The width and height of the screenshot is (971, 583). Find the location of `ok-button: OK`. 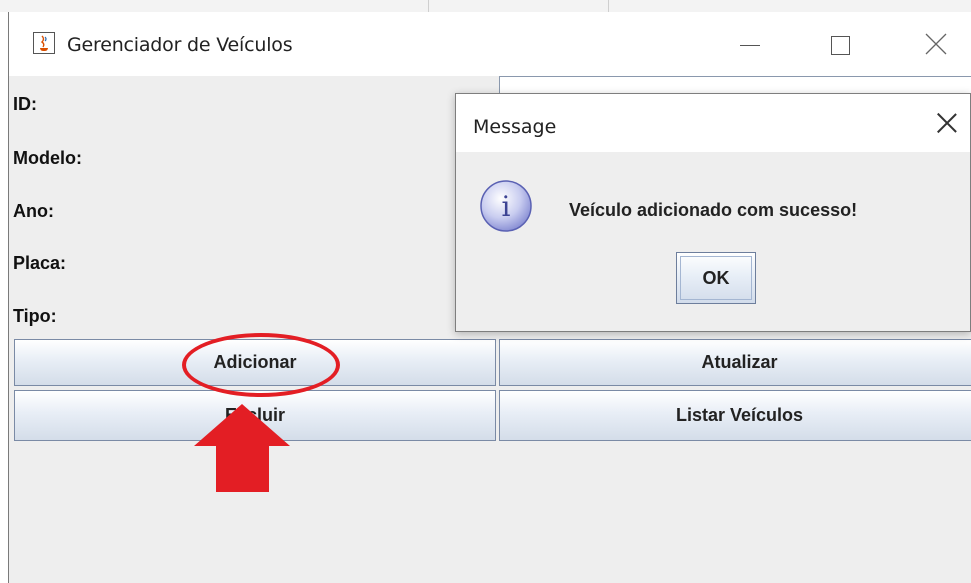

ok-button: OK is located at coordinates (716, 278).